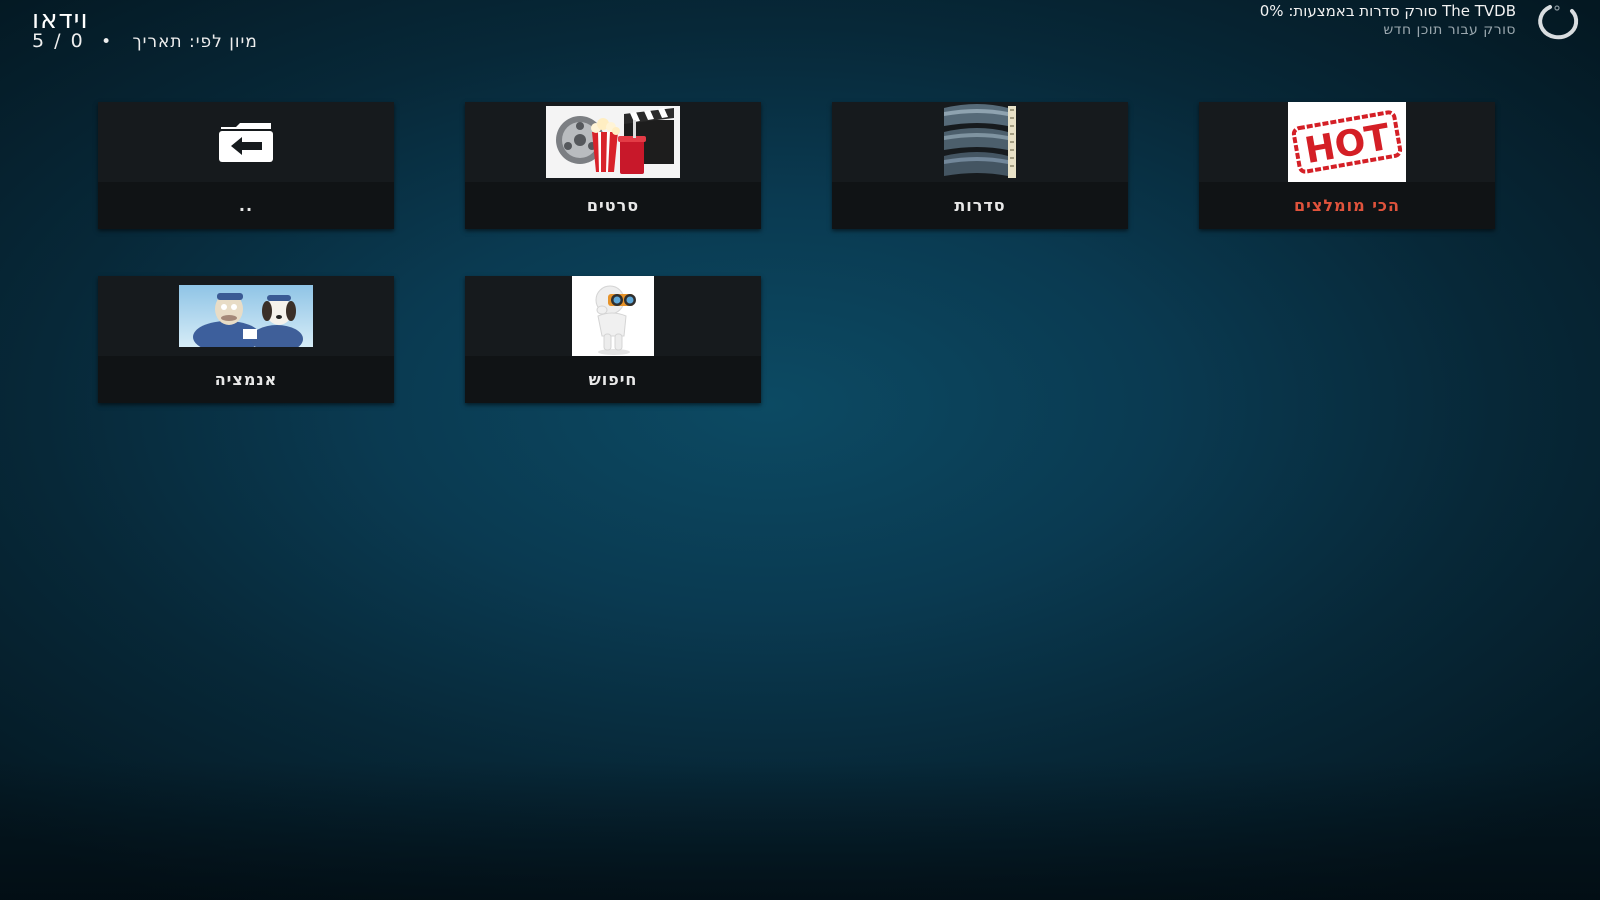 The image size is (1600, 900). What do you see at coordinates (246, 379) in the screenshot?
I see `tile-label: אנמציה` at bounding box center [246, 379].